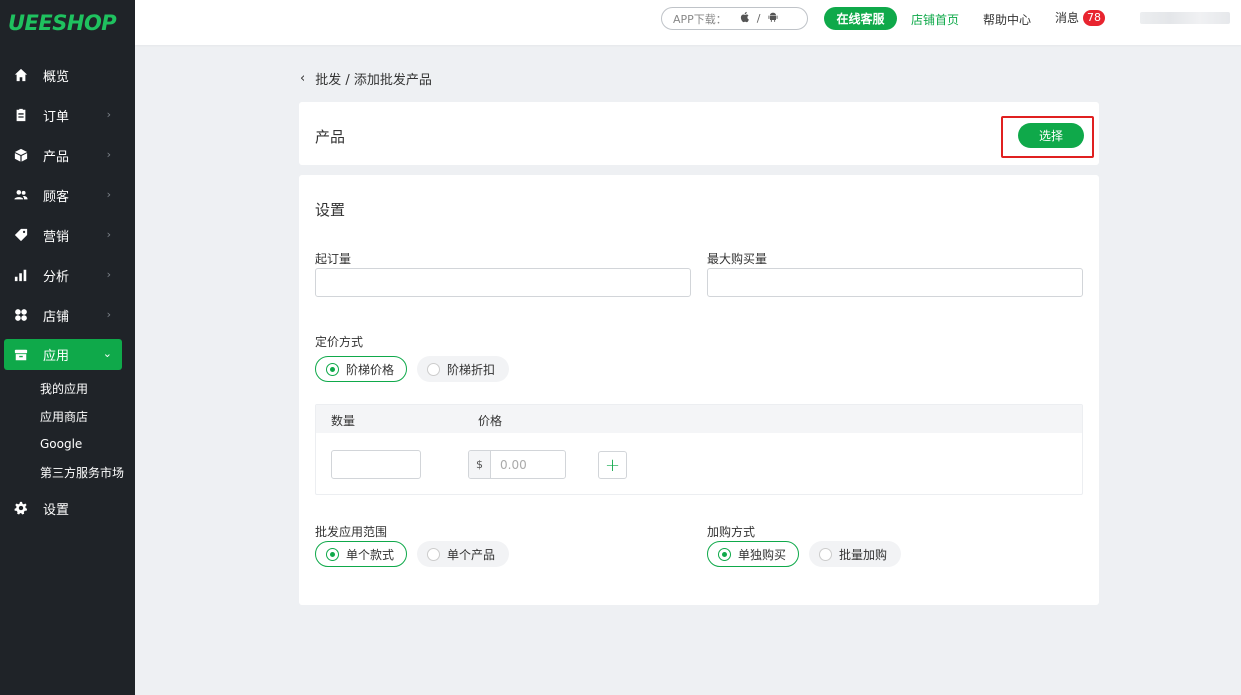 Image resolution: width=1241 pixels, height=695 pixels. What do you see at coordinates (21, 115) in the screenshot?
I see `clipboard-icon` at bounding box center [21, 115].